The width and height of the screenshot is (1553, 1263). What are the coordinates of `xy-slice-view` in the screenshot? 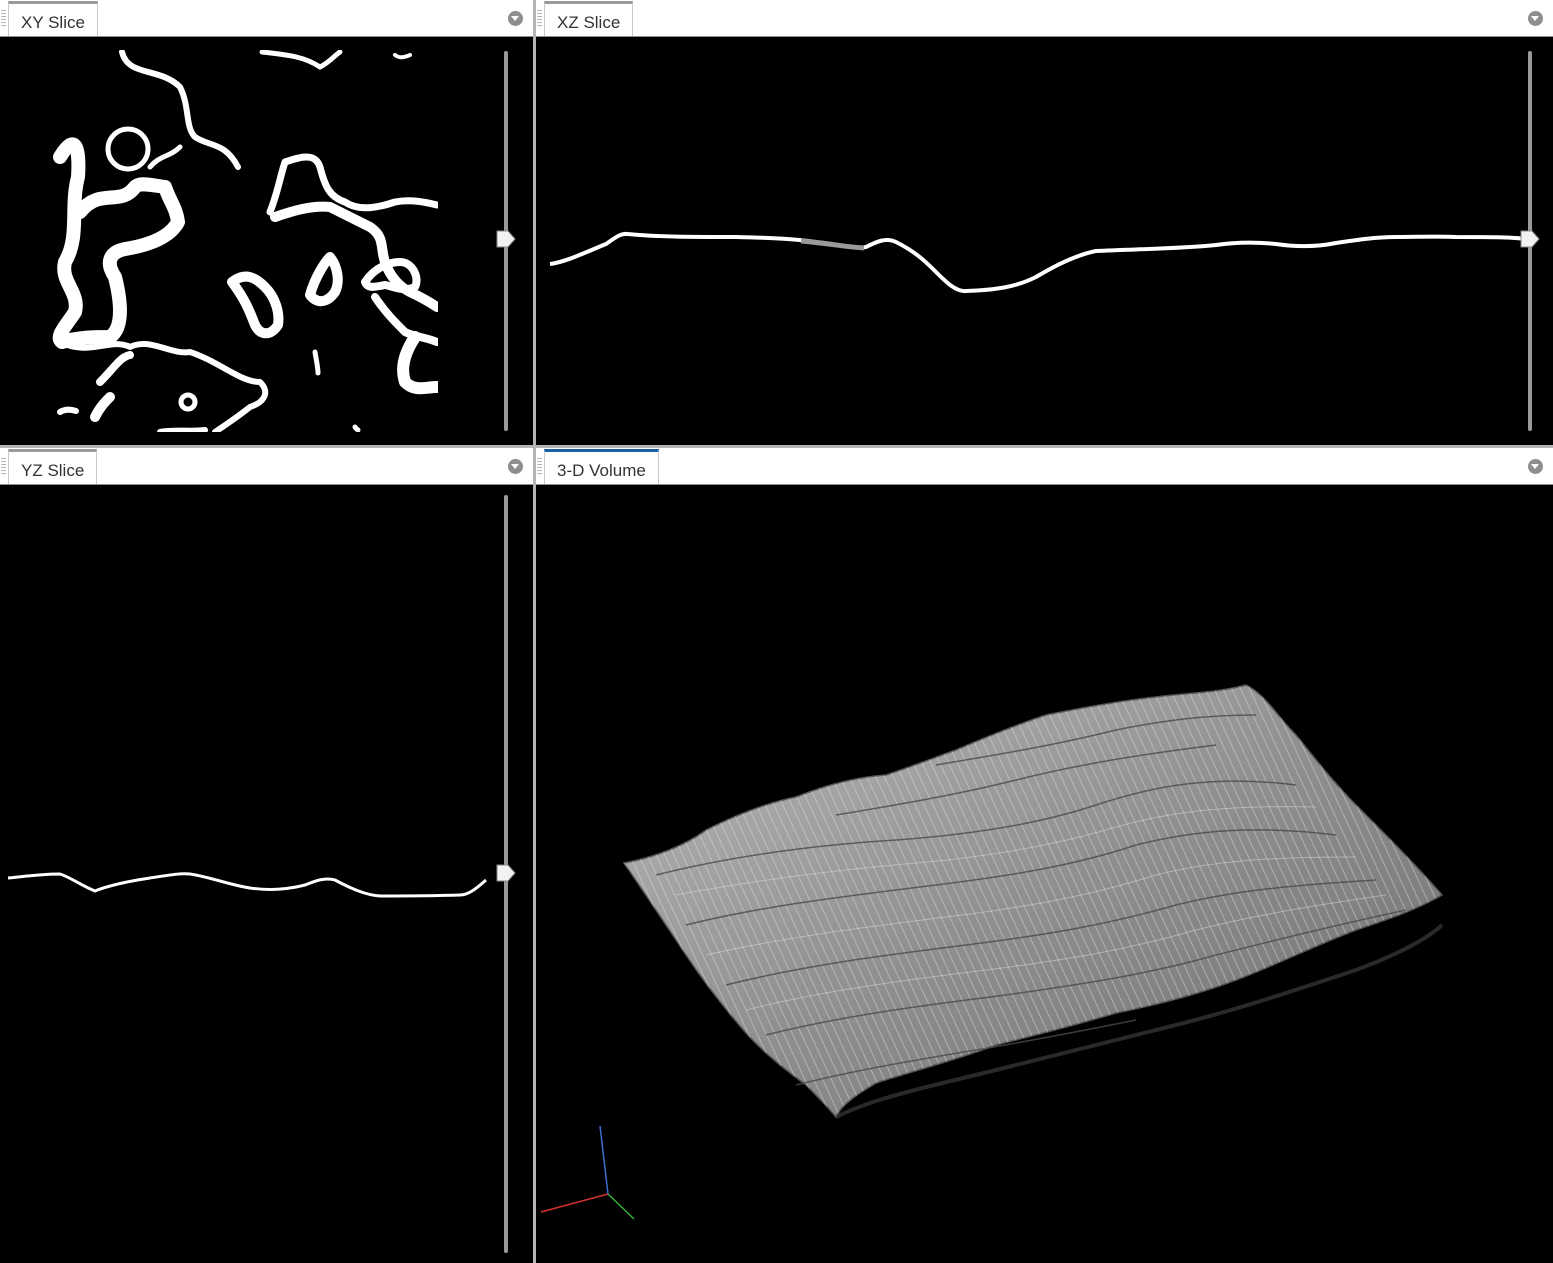 It's located at (266, 241).